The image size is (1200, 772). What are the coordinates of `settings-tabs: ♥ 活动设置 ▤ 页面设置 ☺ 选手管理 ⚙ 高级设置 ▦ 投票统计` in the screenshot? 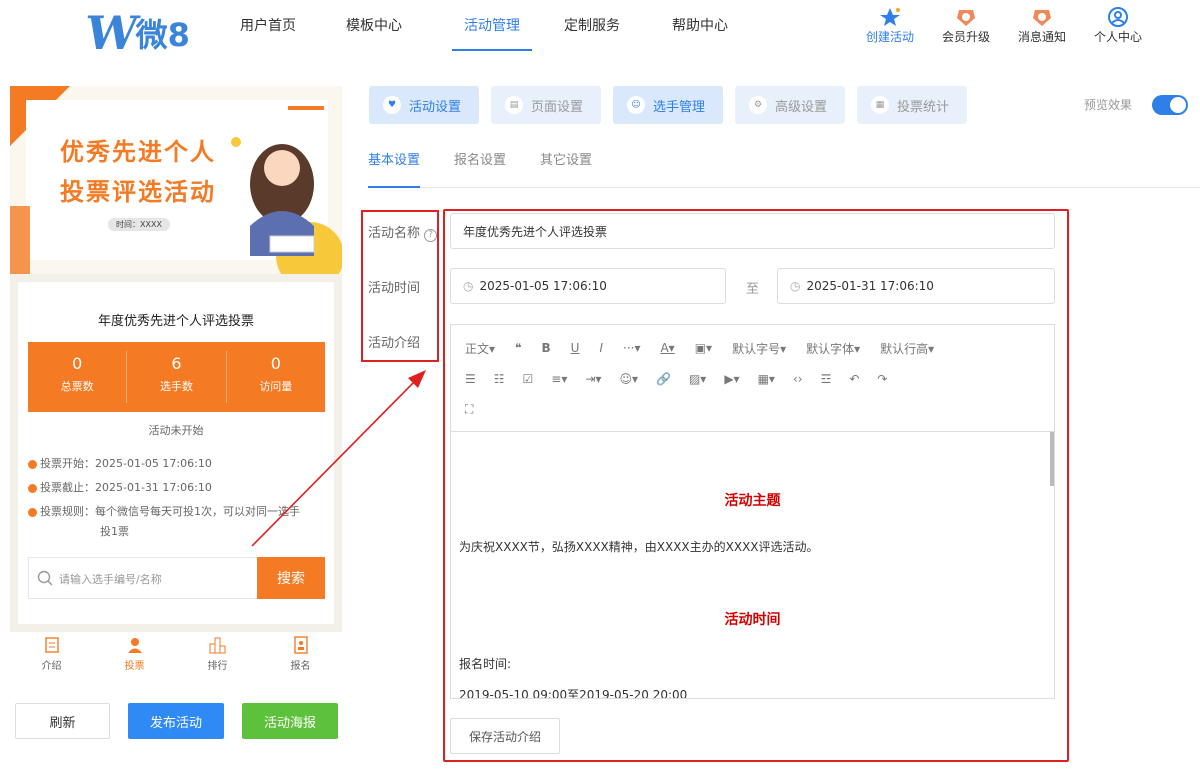 It's located at (668, 105).